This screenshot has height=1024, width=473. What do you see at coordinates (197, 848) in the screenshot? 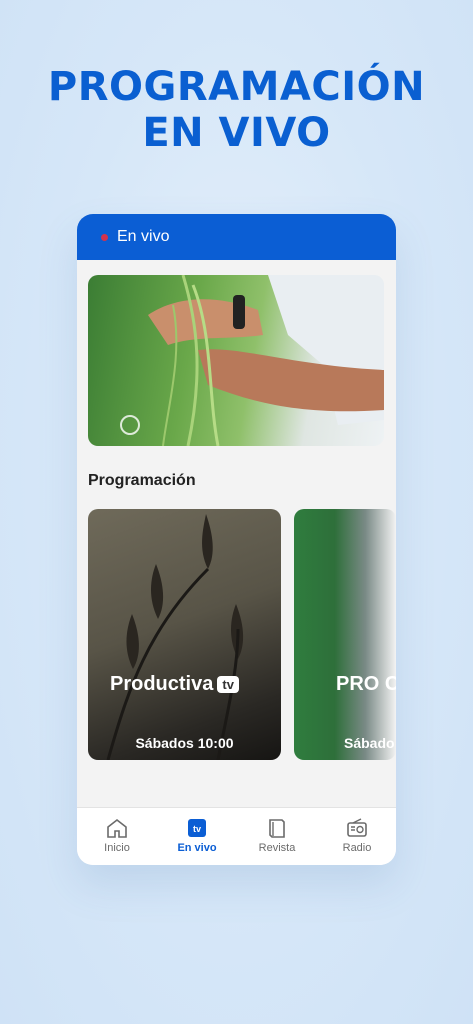
I see `nav-label: En vivo` at bounding box center [197, 848].